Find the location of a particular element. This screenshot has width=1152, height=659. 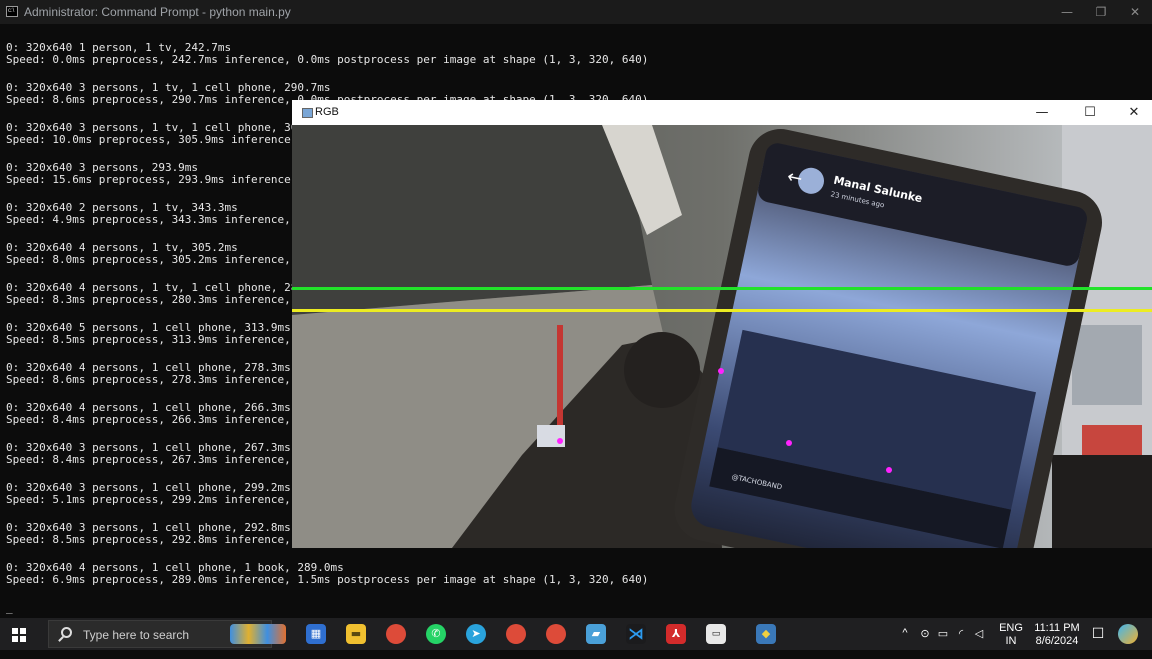

cmd-app-icon: c:\ is located at coordinates (12, 11).